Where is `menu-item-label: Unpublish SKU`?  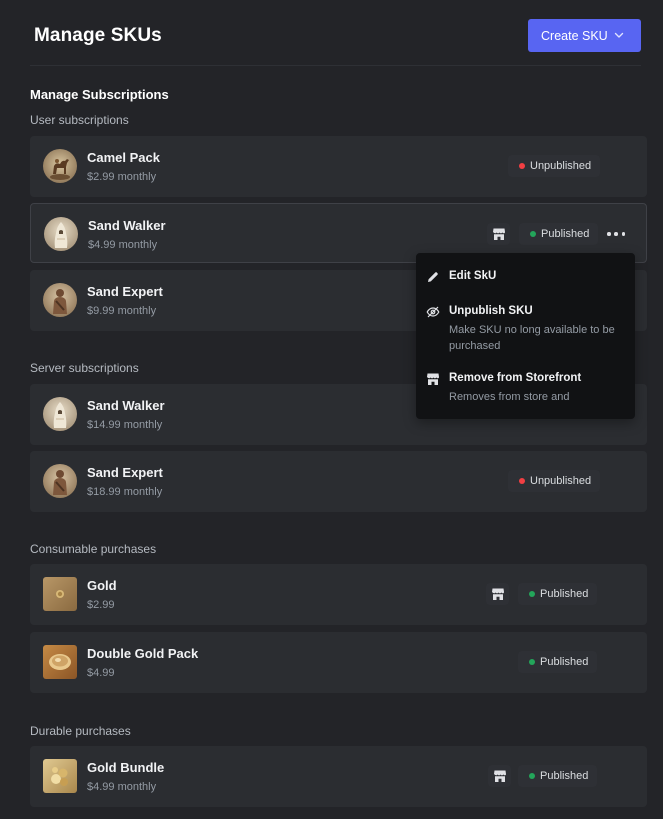
menu-item-label: Unpublish SKU is located at coordinates (491, 311).